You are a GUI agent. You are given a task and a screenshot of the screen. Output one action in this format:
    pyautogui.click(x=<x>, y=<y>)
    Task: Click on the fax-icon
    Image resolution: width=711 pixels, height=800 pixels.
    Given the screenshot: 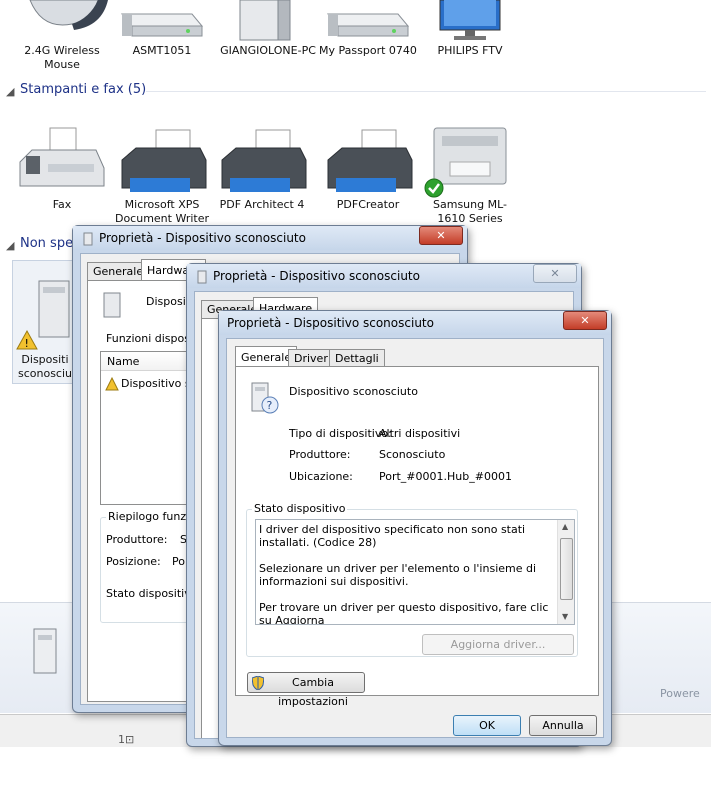 What is the action you would take?
    pyautogui.click(x=62, y=157)
    